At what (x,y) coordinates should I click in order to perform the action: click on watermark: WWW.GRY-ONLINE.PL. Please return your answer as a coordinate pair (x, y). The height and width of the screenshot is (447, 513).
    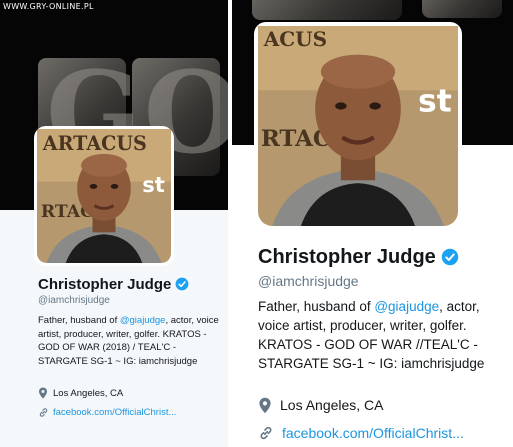
    Looking at the image, I should click on (48, 6).